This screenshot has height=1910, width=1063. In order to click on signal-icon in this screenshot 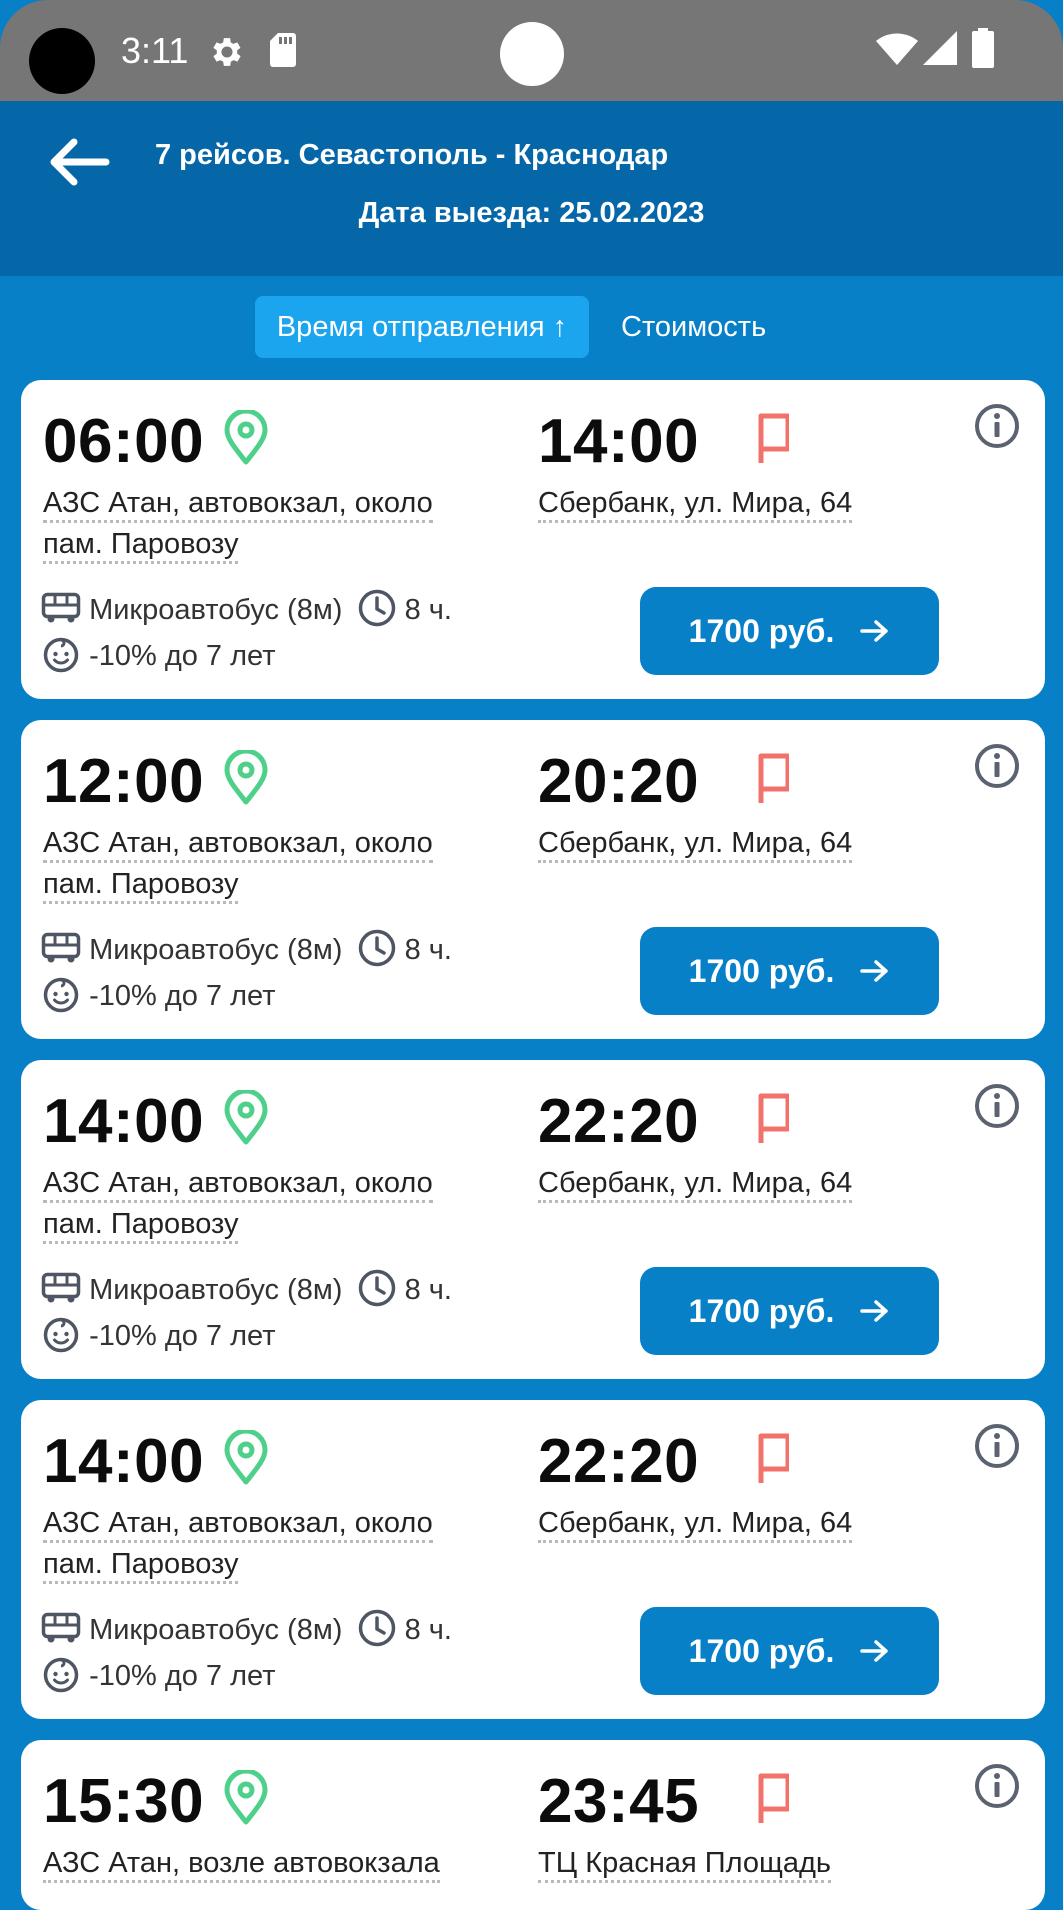, I will do `click(940, 48)`.